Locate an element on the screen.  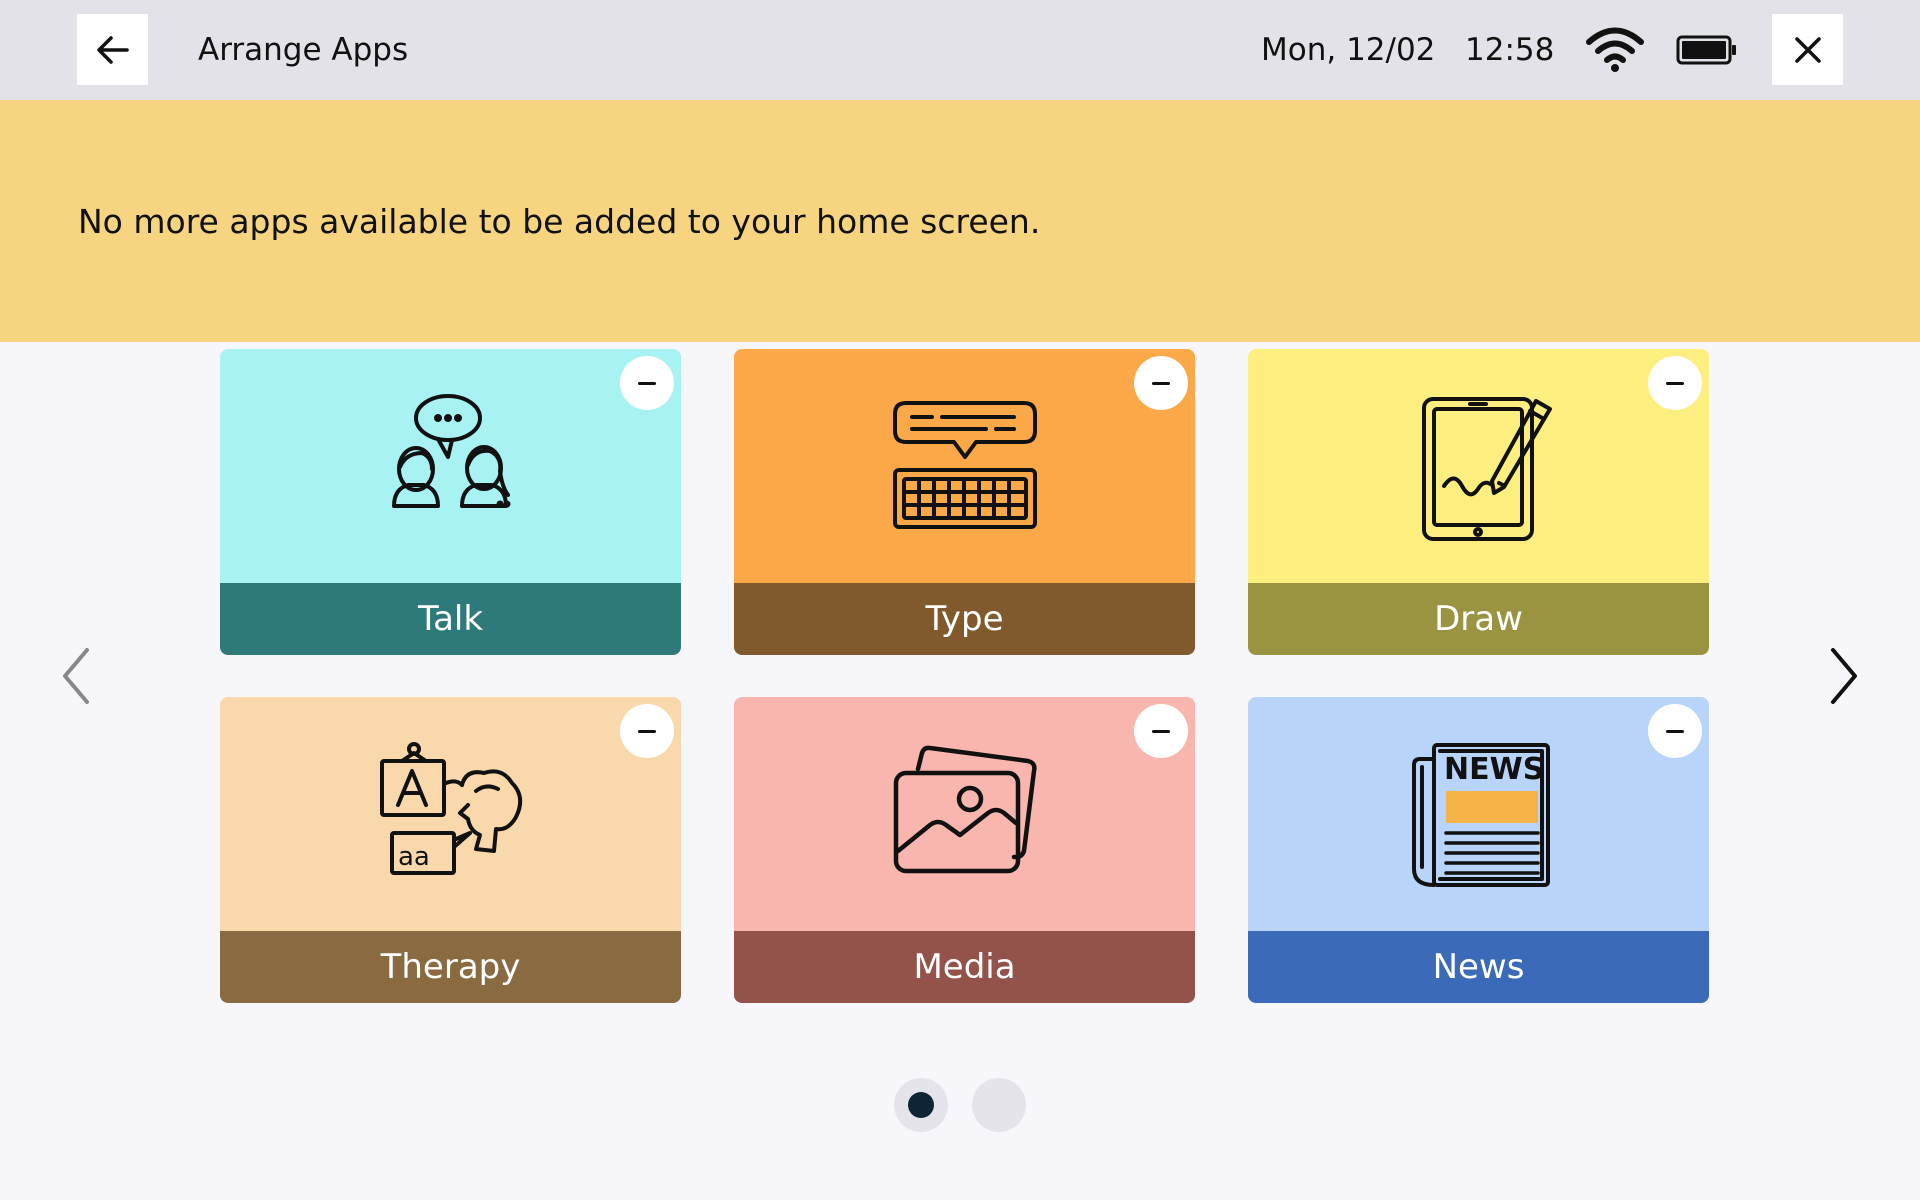
previous-page-button is located at coordinates (77, 676).